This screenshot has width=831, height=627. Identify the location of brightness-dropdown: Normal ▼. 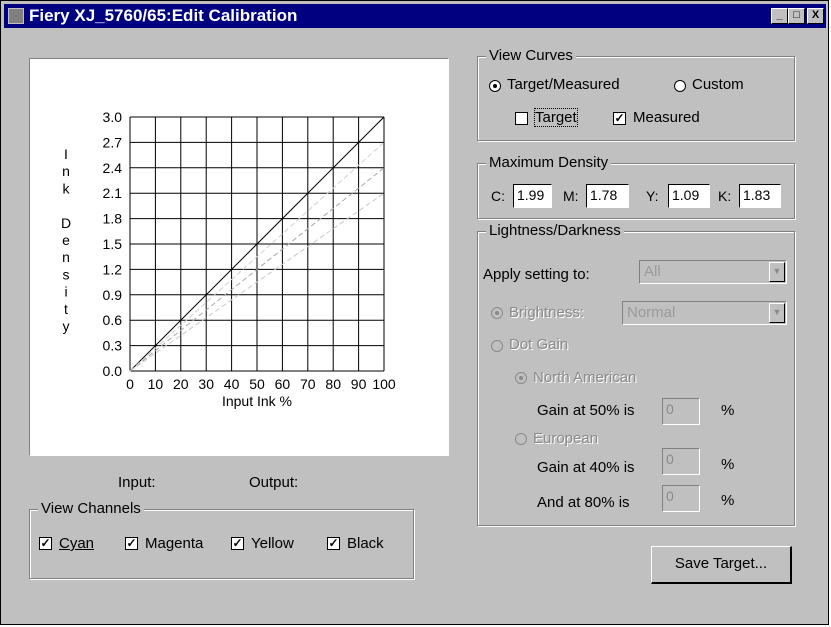
(704, 313).